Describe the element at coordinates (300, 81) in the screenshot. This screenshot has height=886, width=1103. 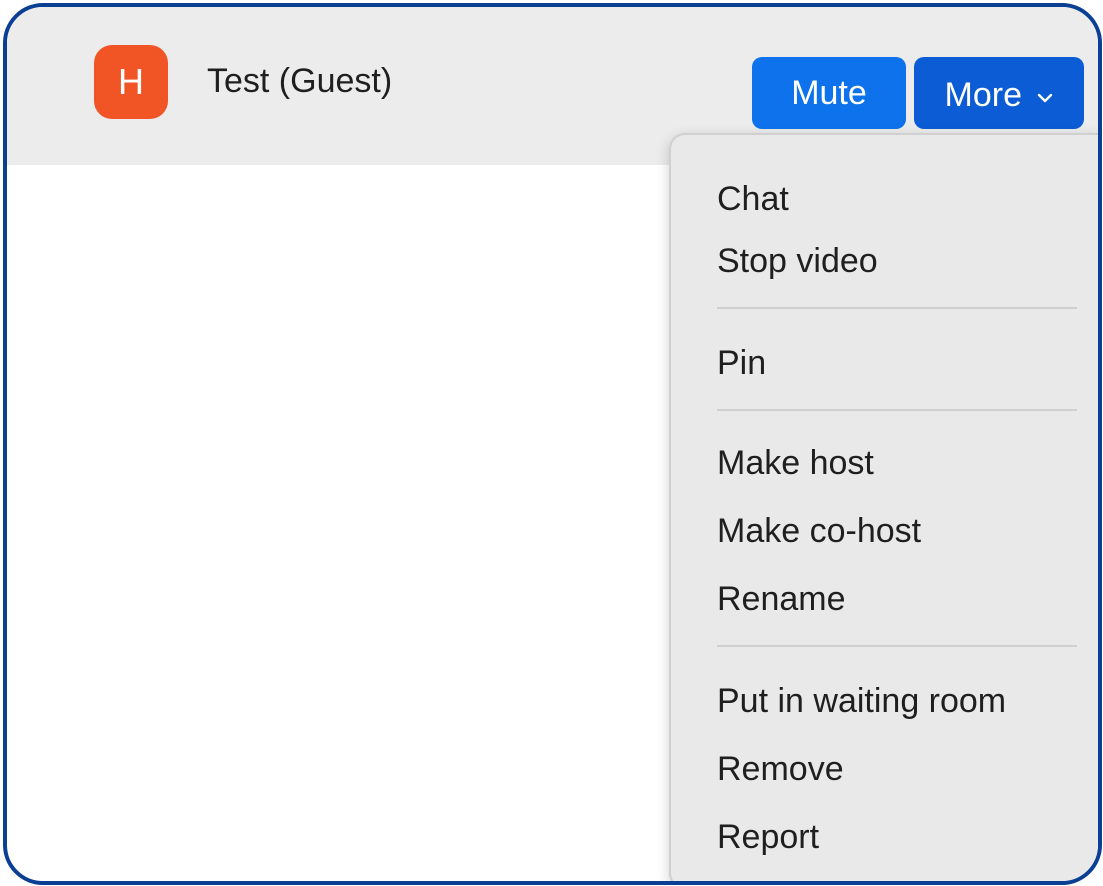
I see `participant-name: Test (Guest)` at that location.